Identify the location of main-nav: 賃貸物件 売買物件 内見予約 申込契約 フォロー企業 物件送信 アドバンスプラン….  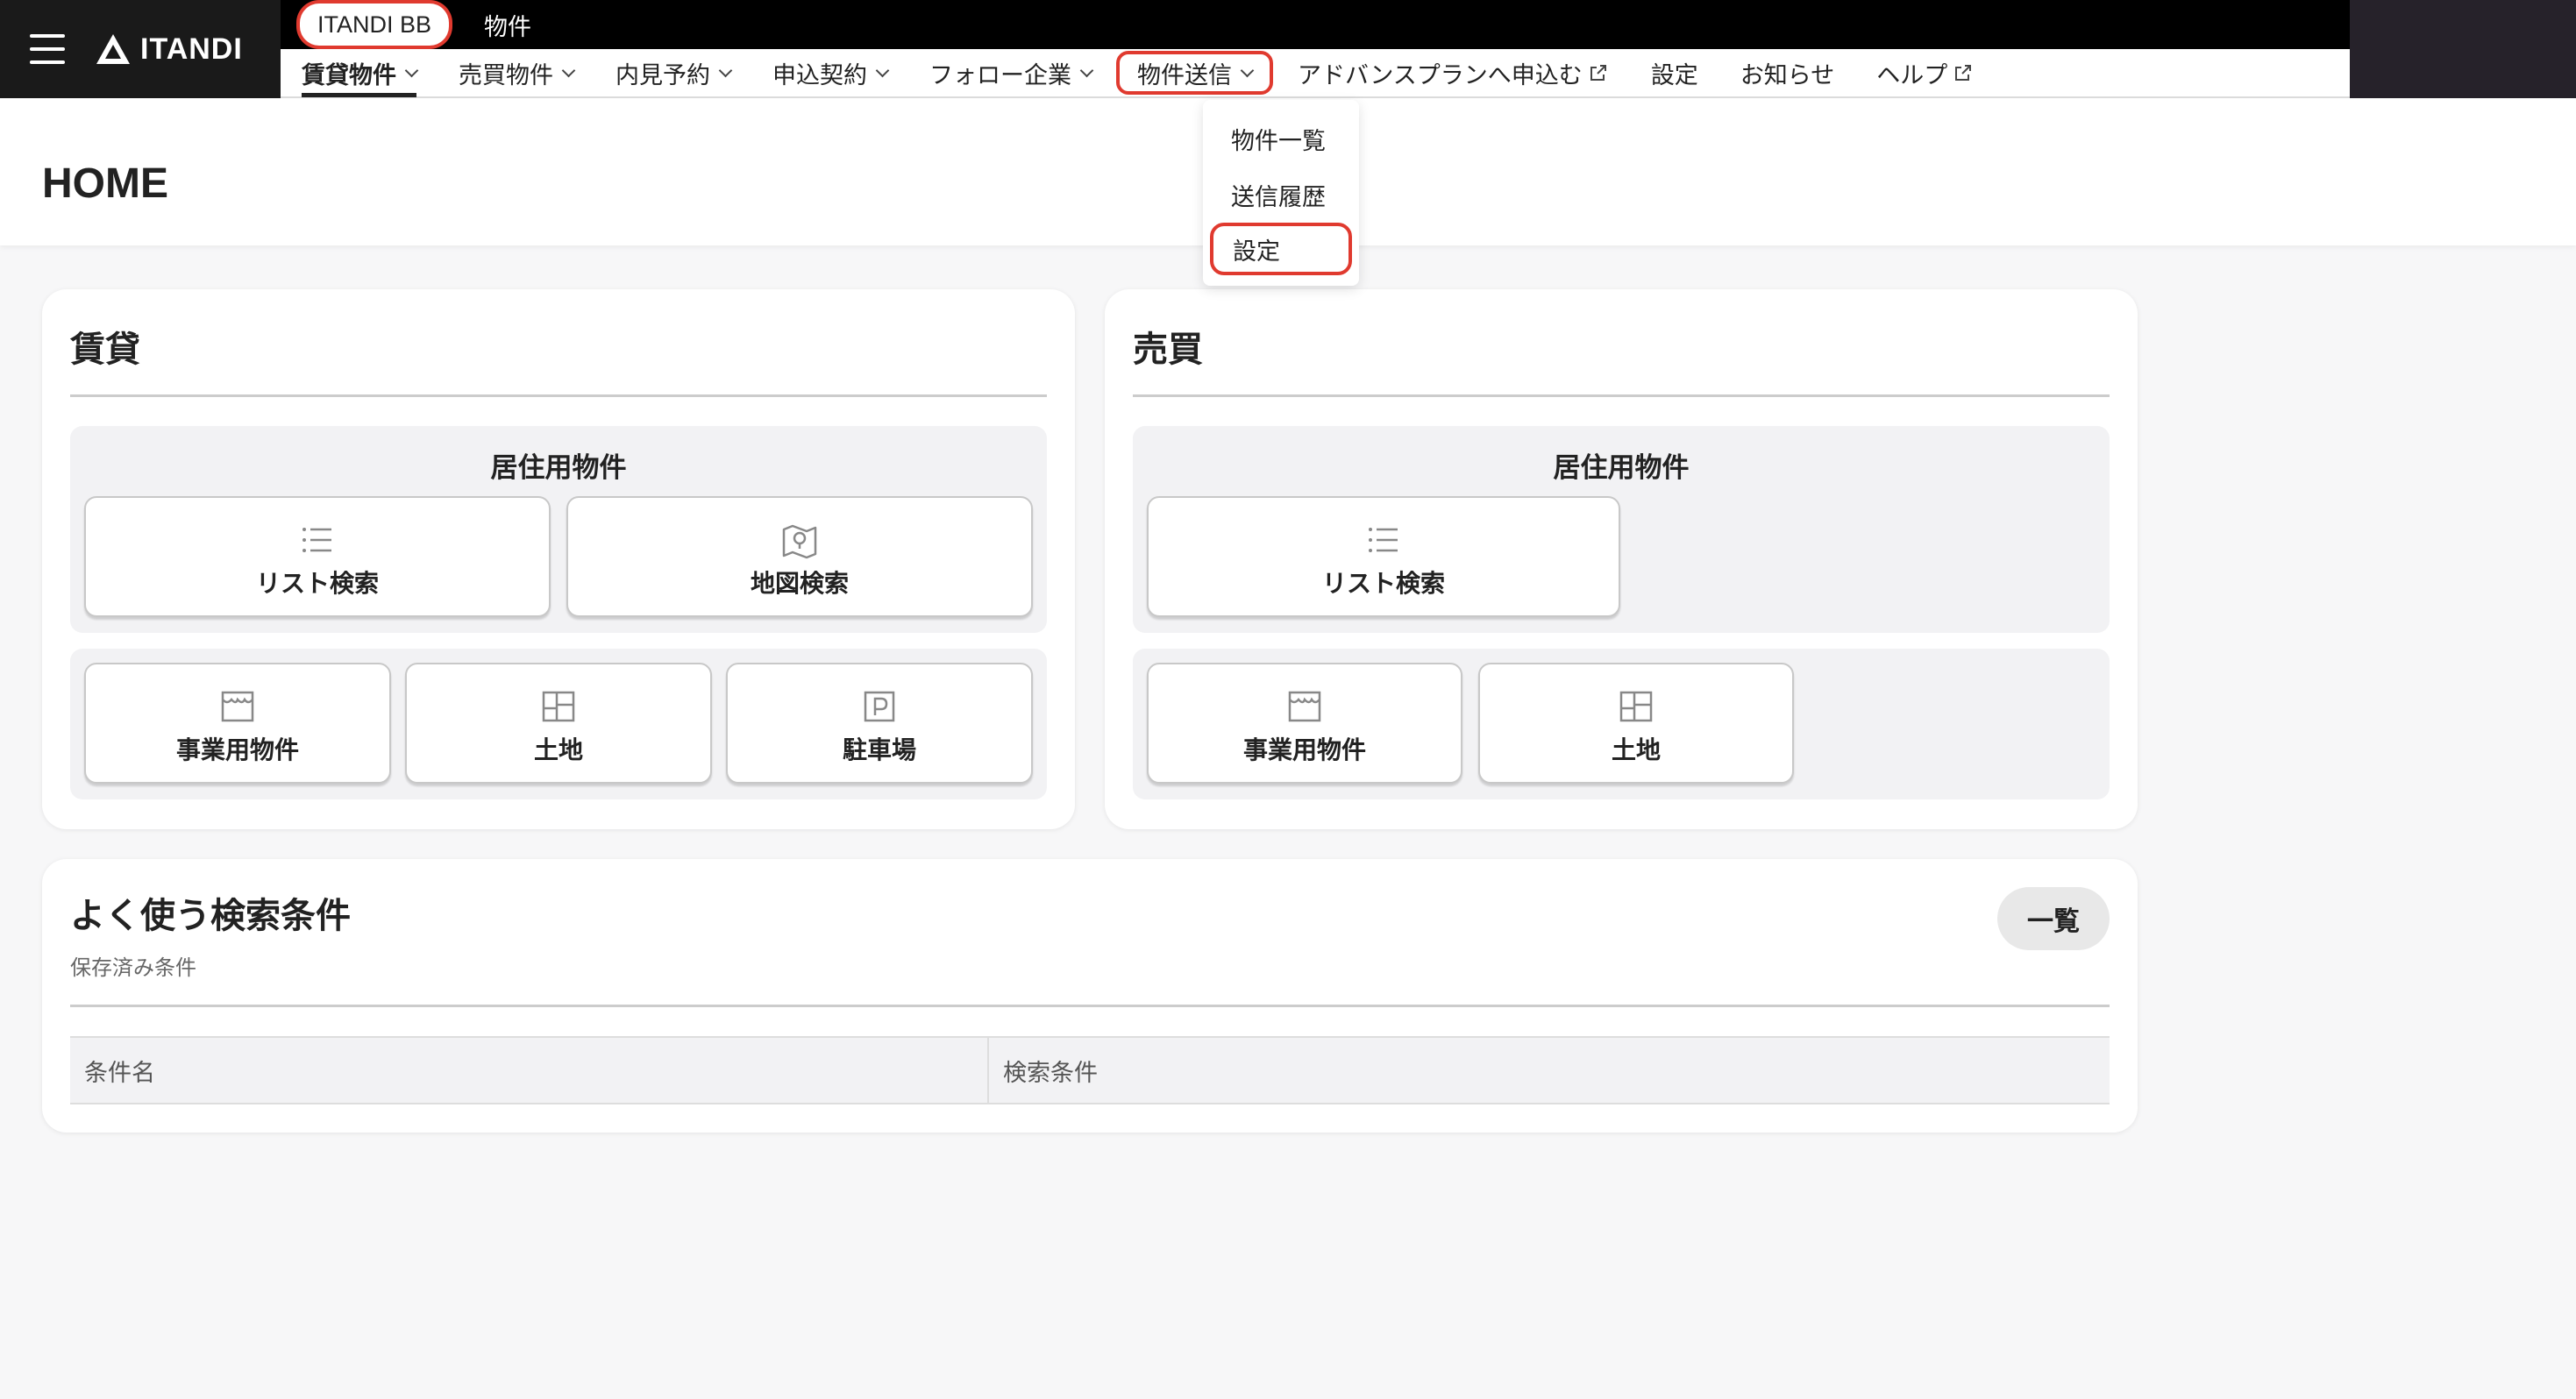
(1315, 73).